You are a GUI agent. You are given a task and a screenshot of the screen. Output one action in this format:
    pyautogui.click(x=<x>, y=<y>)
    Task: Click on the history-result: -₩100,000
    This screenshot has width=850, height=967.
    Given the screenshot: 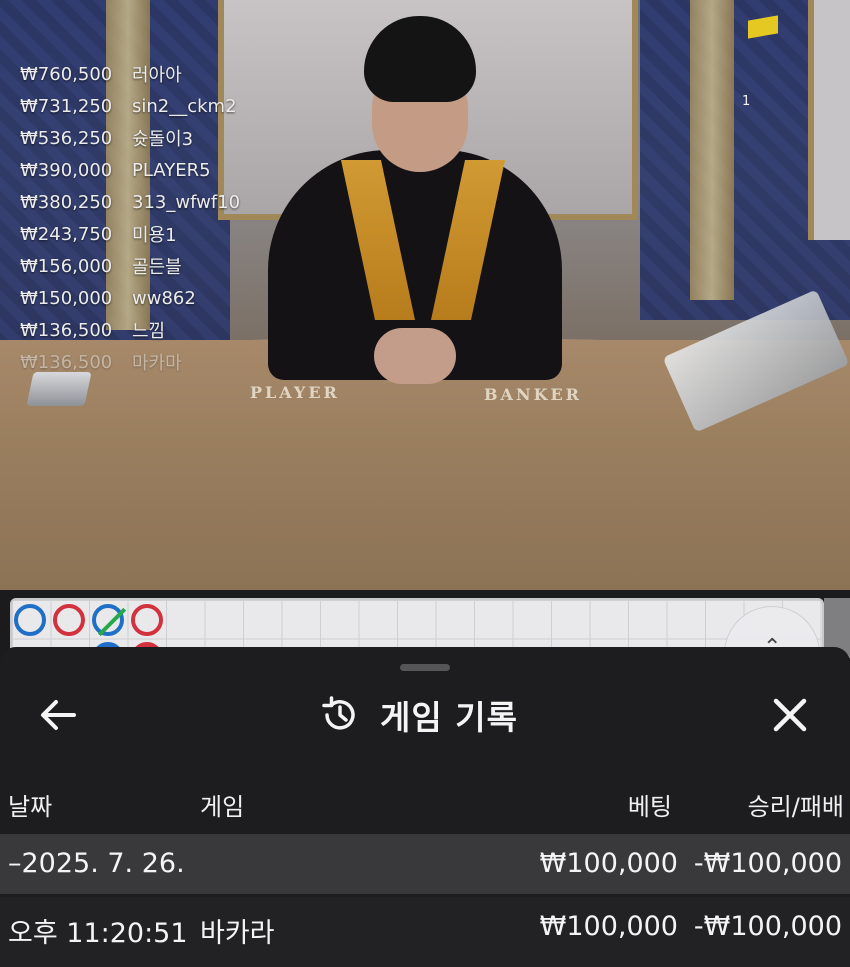 What is the action you would take?
    pyautogui.click(x=767, y=926)
    